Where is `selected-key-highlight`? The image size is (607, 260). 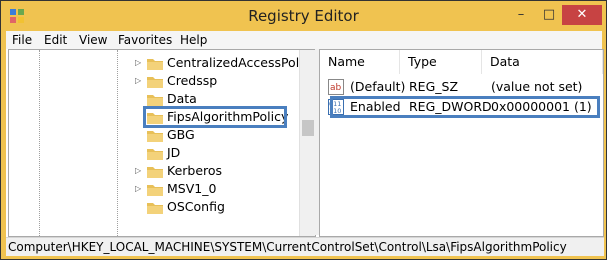
selected-key-highlight is located at coordinates (215, 117).